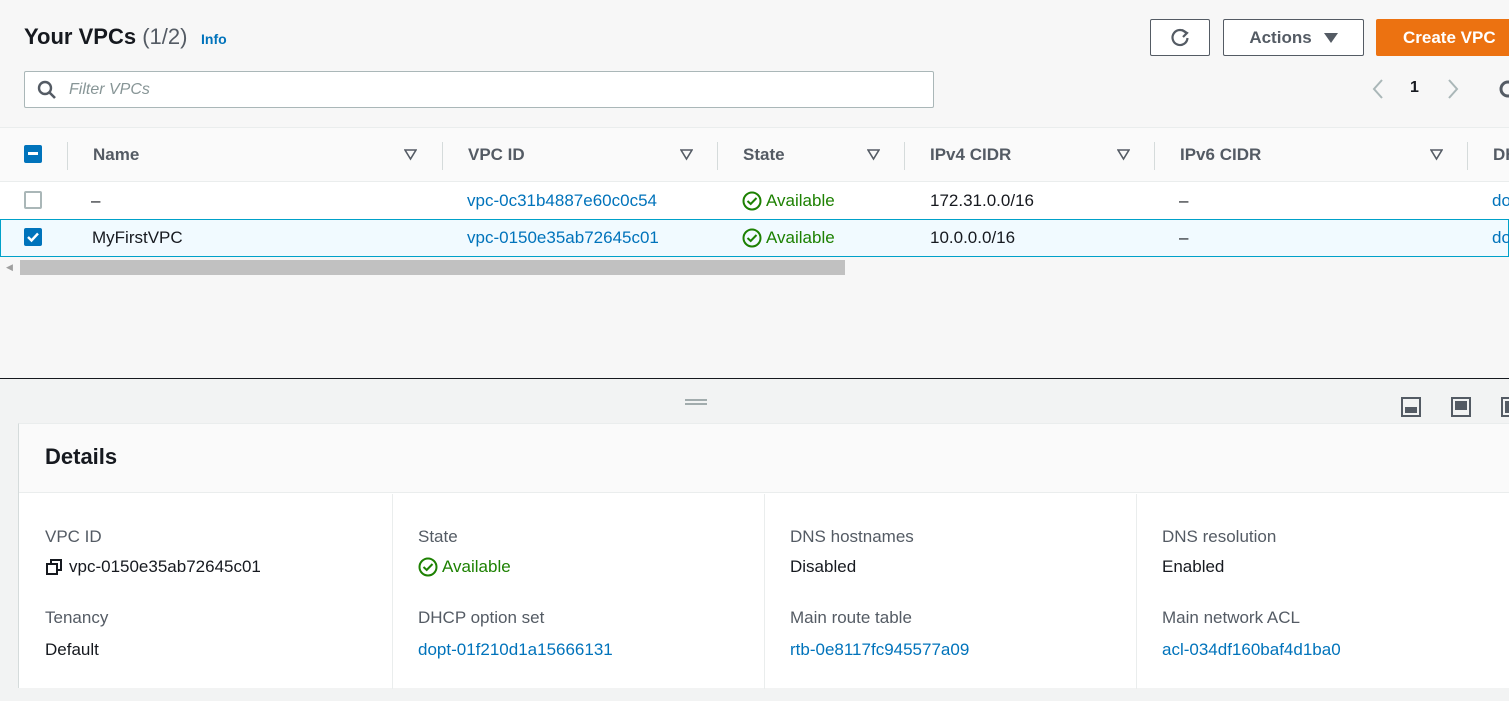 The width and height of the screenshot is (1509, 701). I want to click on field-value-dns-resolution: Enabled, so click(1193, 566).